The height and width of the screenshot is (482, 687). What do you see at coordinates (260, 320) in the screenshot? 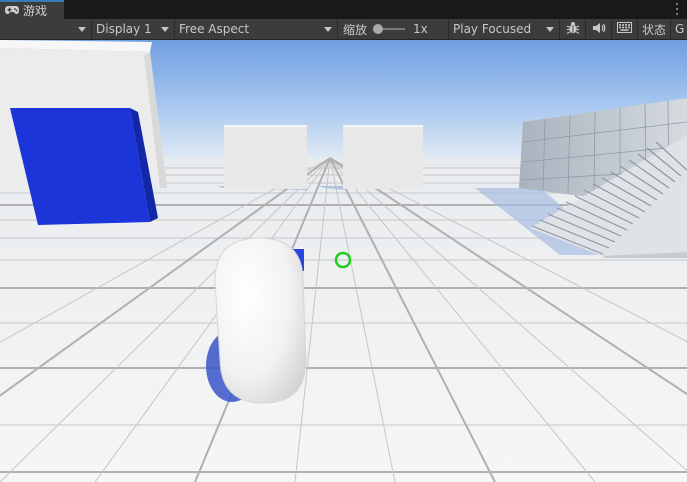
I see `player-capsule` at bounding box center [260, 320].